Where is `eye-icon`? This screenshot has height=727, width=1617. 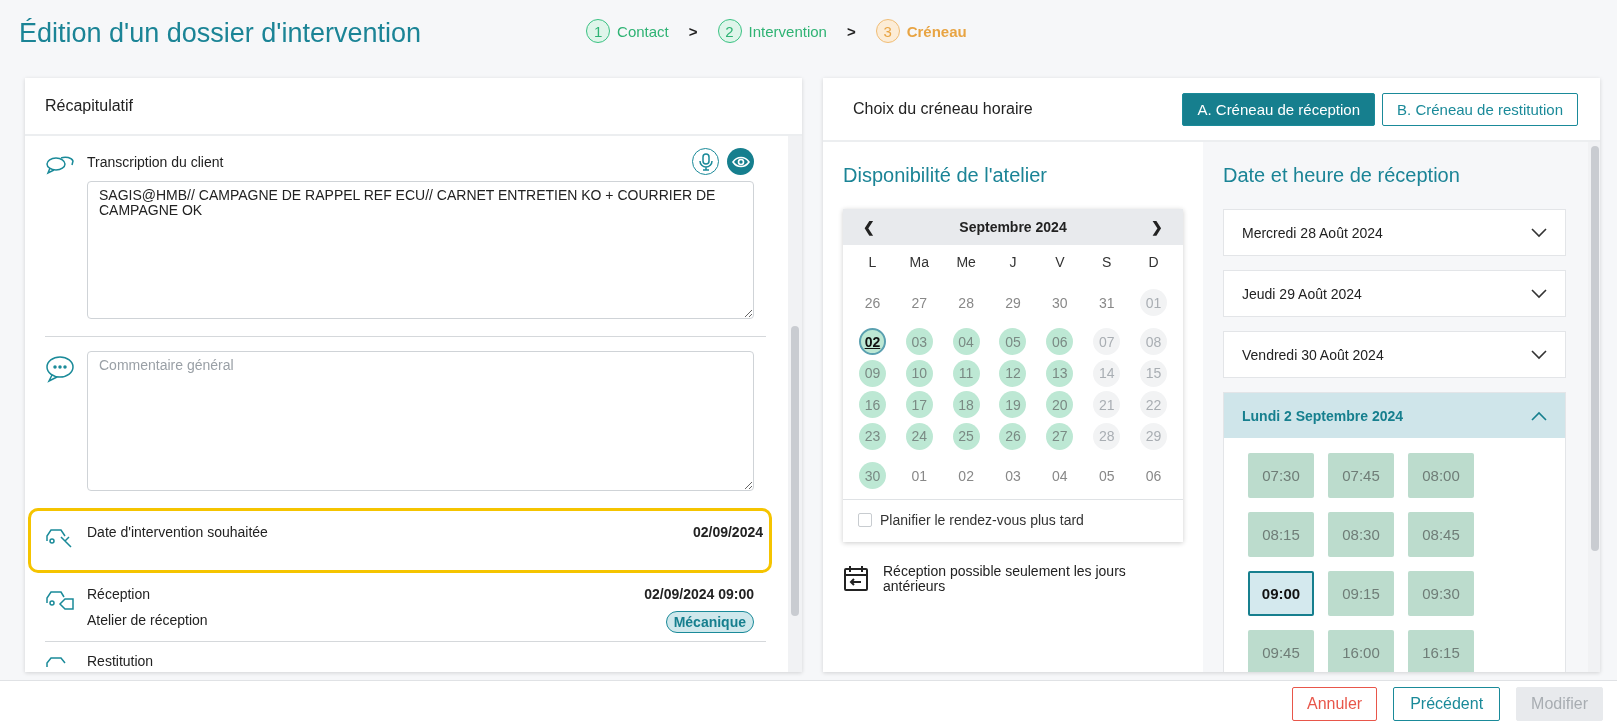 eye-icon is located at coordinates (740, 161).